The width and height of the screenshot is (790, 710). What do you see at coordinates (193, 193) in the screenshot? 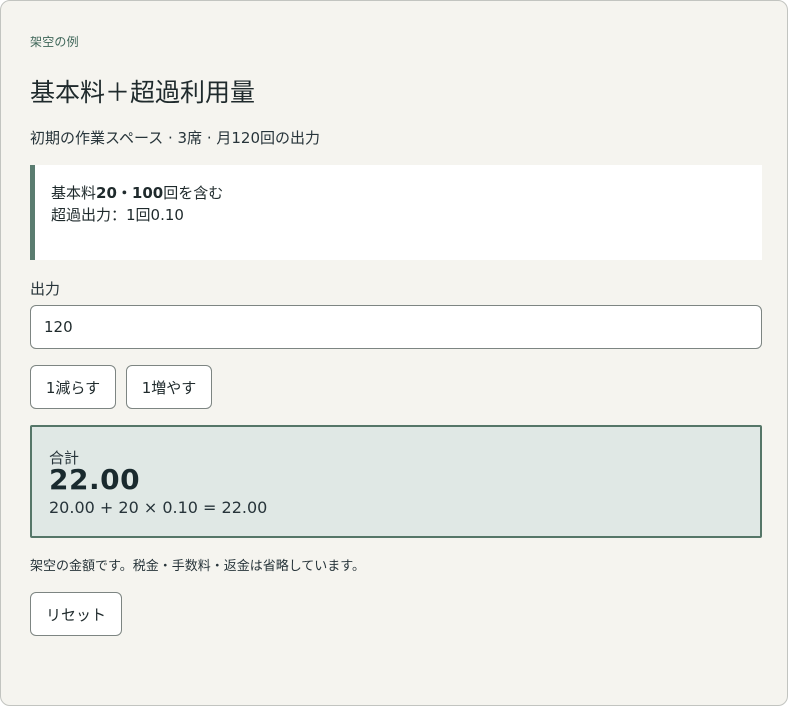
I see `base-fee-suffix: 回を含む` at bounding box center [193, 193].